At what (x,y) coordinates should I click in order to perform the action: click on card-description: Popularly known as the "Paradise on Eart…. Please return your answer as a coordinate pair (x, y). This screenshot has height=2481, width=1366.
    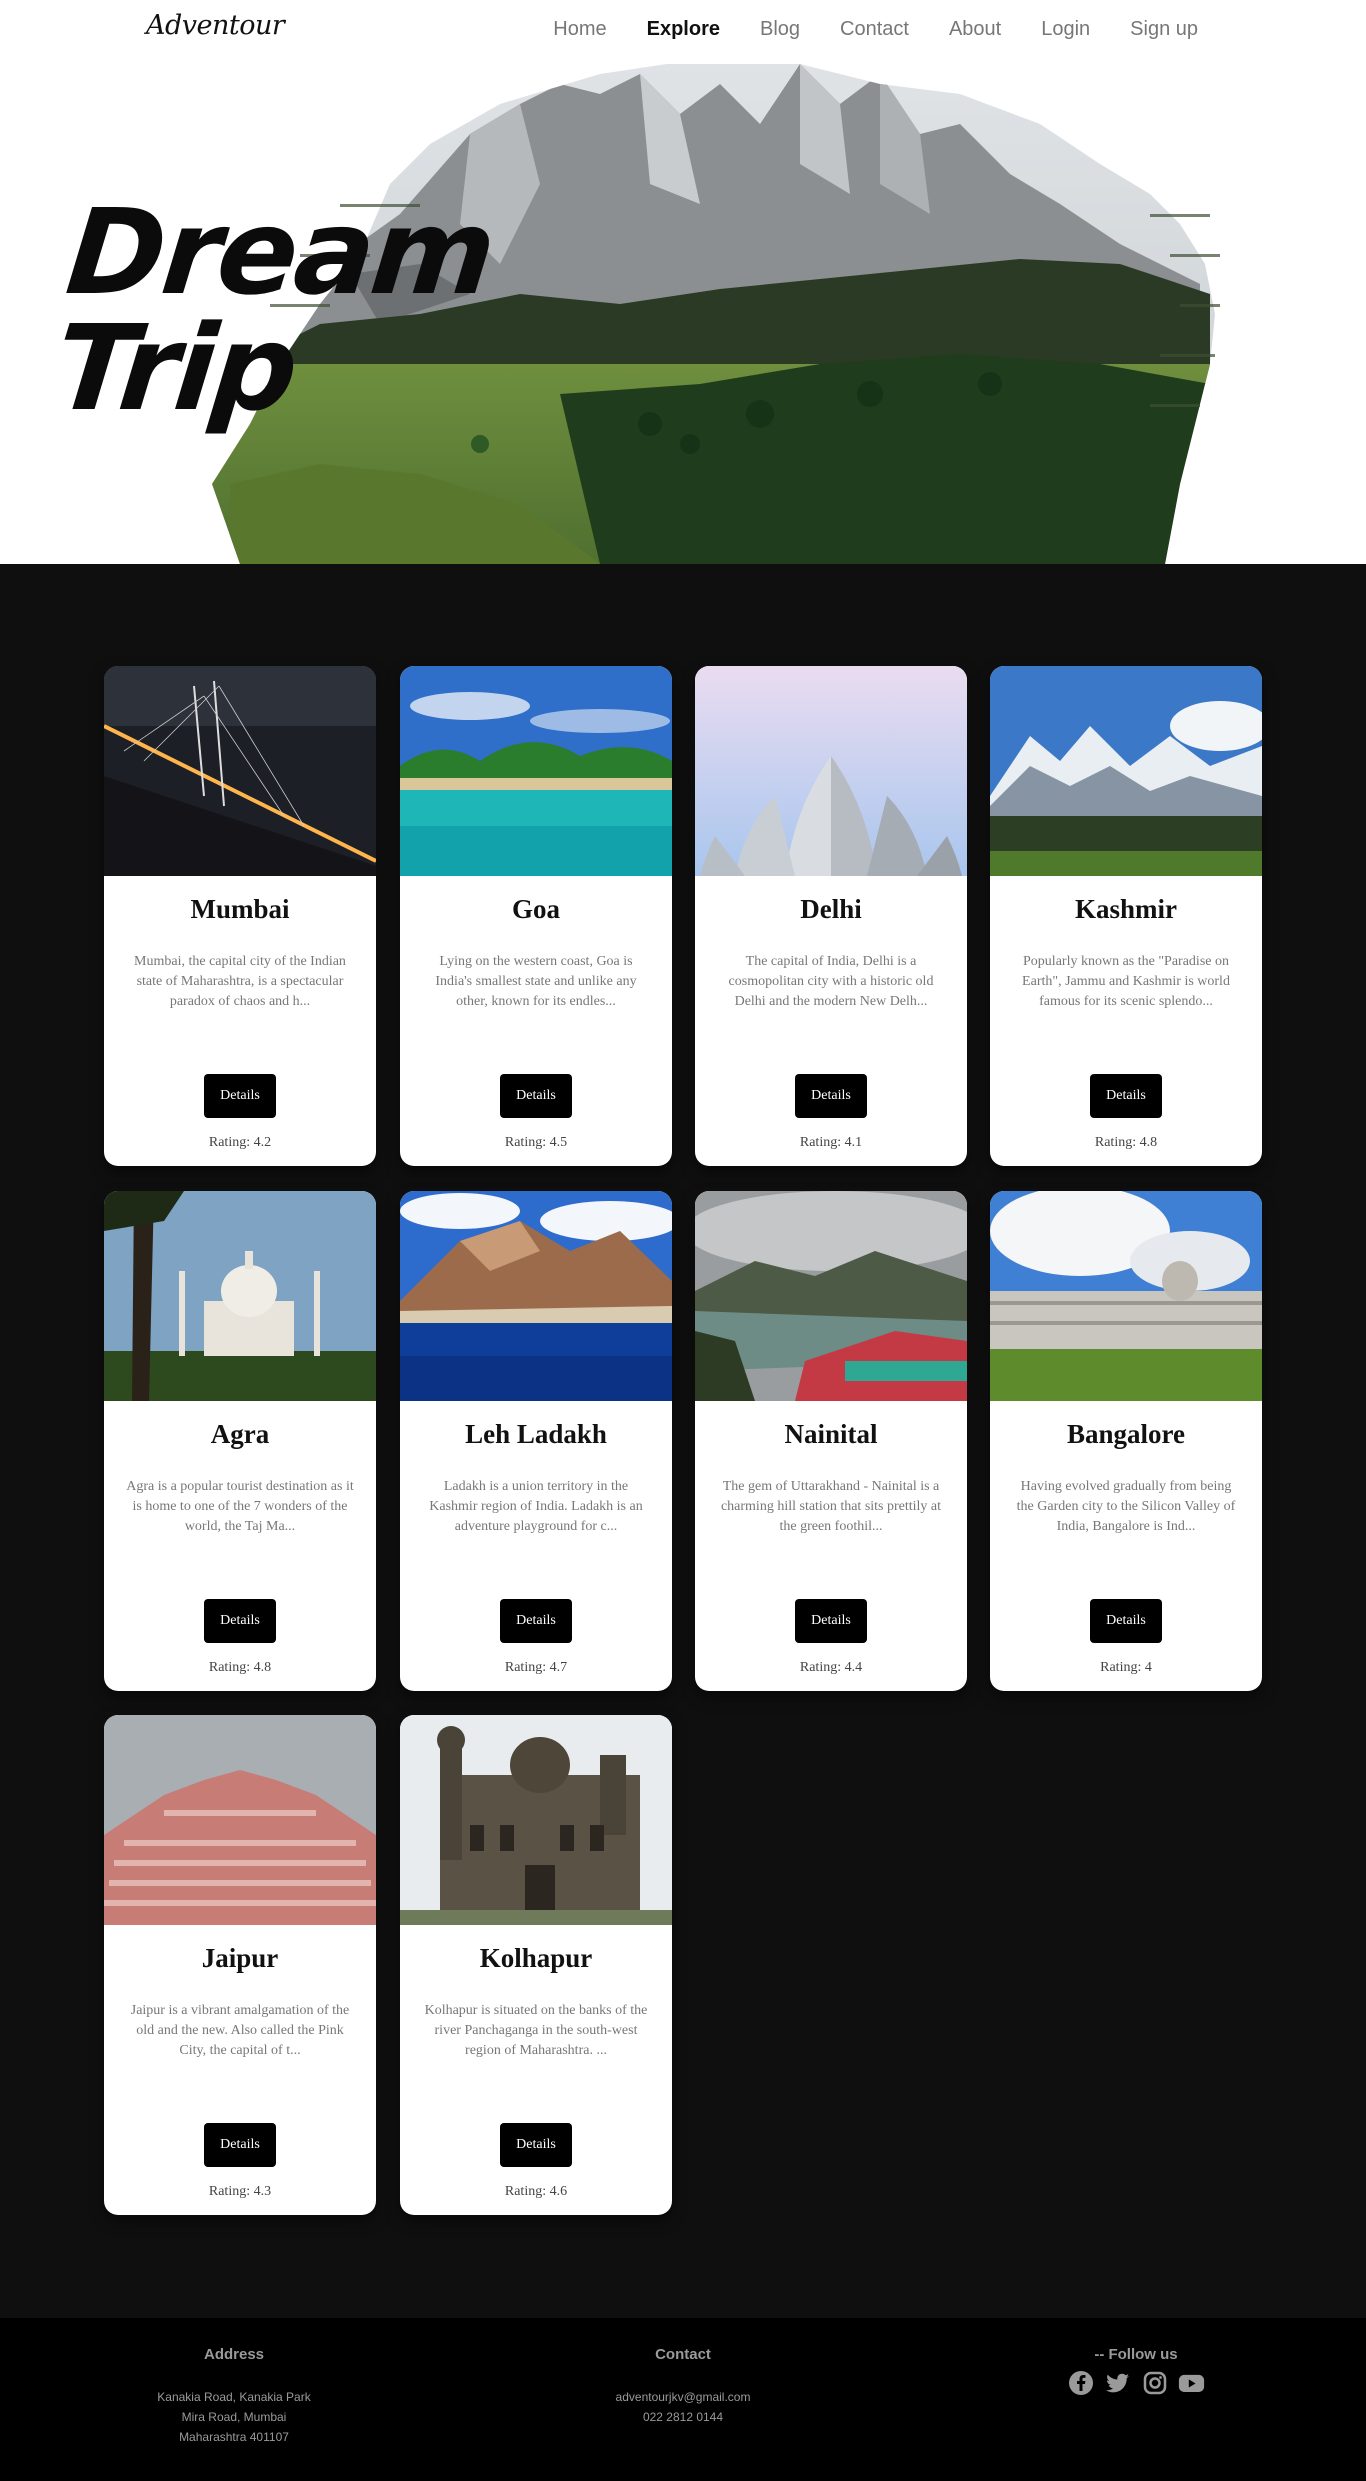
    Looking at the image, I should click on (1126, 981).